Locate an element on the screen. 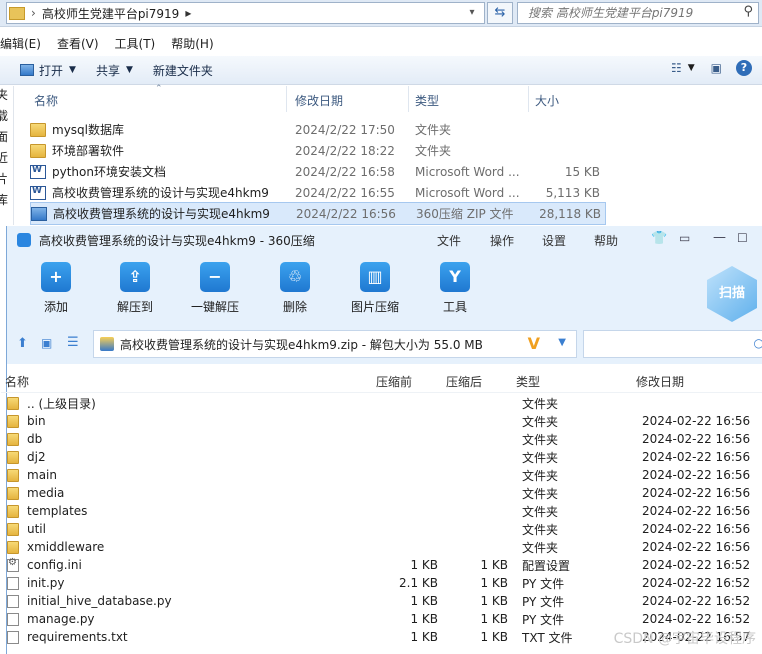 Image resolution: width=762 pixels, height=654 pixels. image-compress-button: ▥ 图片压缩 is located at coordinates (375, 288).